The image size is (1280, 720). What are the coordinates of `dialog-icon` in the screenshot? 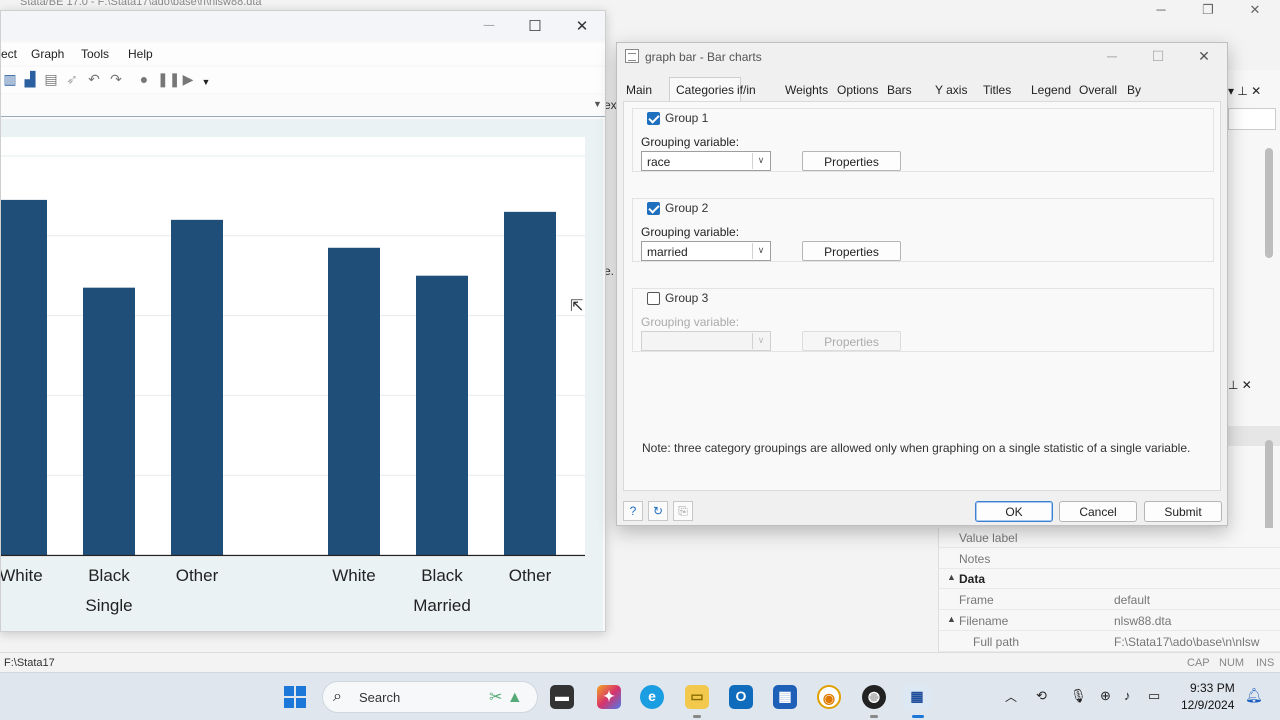 It's located at (632, 56).